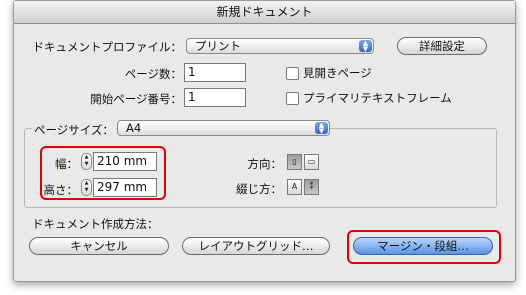 Image resolution: width=526 pixels, height=295 pixels. What do you see at coordinates (294, 162) in the screenshot?
I see `portrait-icon: ▯` at bounding box center [294, 162].